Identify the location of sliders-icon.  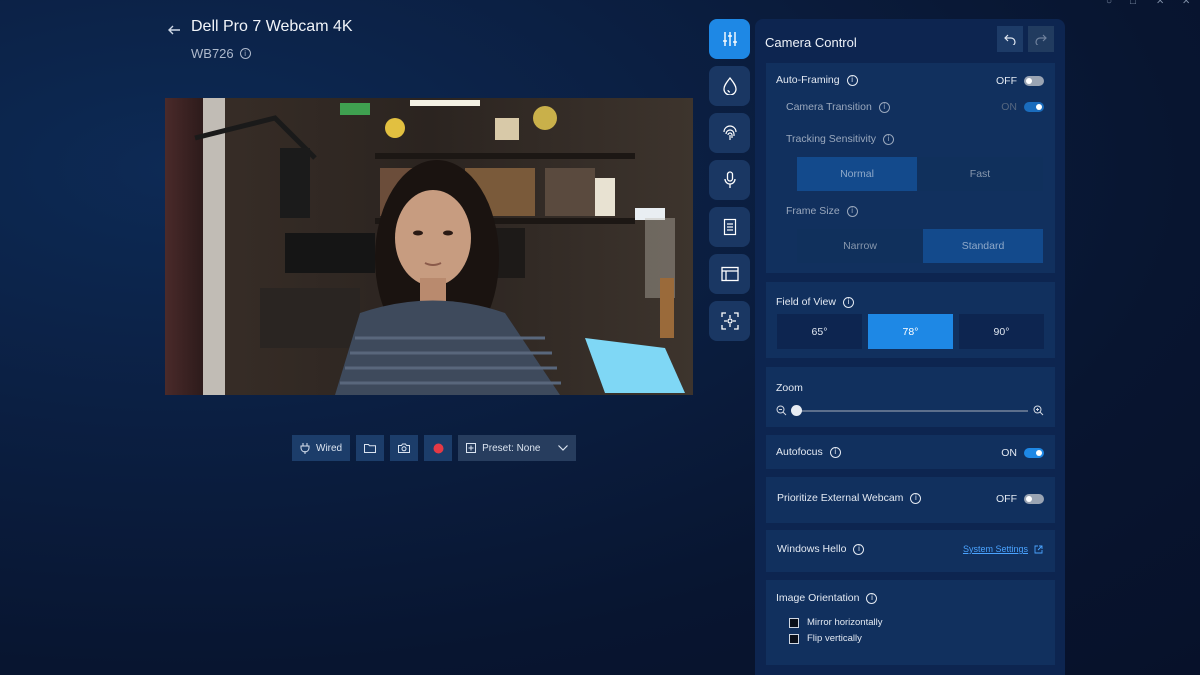
(729, 39).